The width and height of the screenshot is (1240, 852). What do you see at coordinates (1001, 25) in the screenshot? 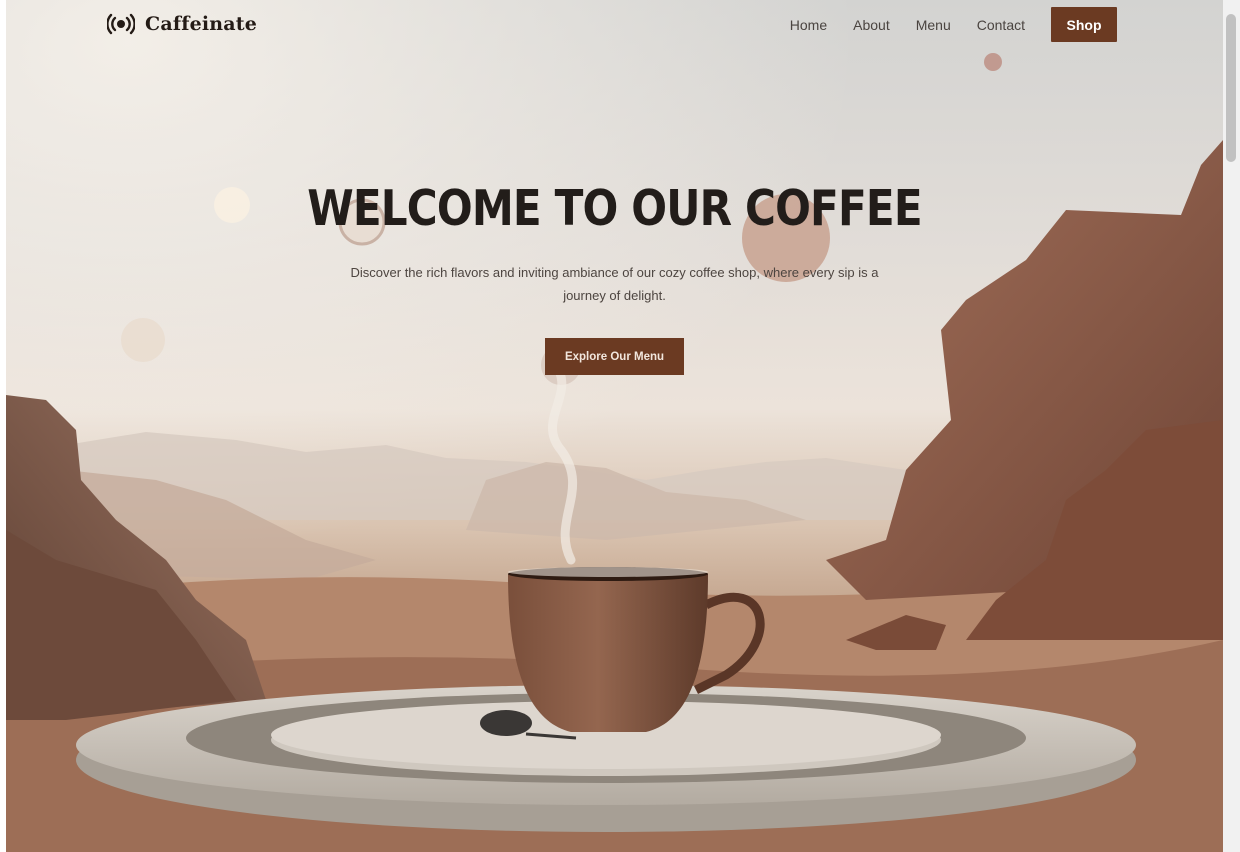
I see `nav-link-contact: Contact` at bounding box center [1001, 25].